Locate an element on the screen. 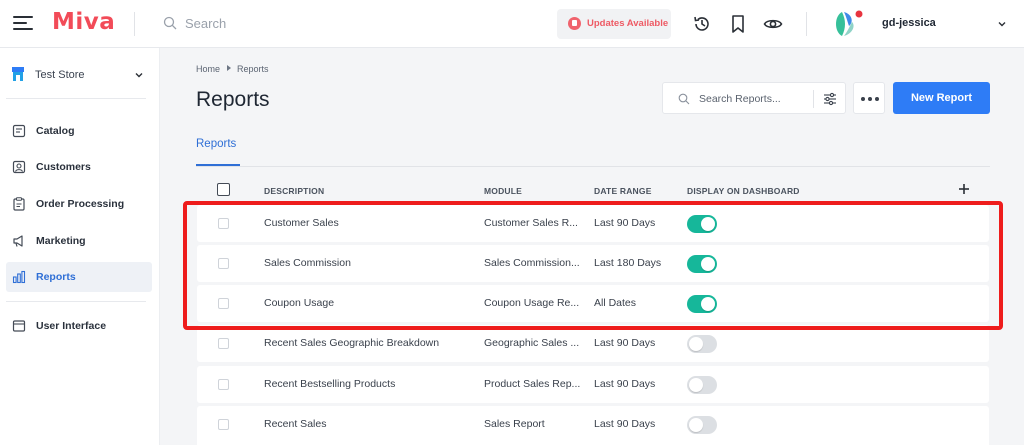  sidebar-item-label: User Interface is located at coordinates (71, 326).